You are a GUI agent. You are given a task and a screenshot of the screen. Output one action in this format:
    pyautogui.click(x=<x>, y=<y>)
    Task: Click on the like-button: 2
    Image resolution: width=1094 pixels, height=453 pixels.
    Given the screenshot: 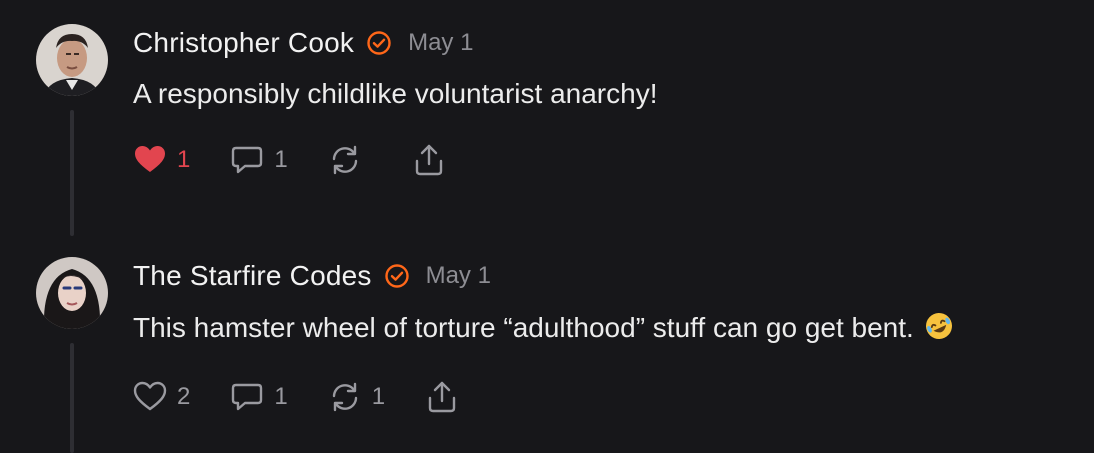 What is the action you would take?
    pyautogui.click(x=161, y=397)
    